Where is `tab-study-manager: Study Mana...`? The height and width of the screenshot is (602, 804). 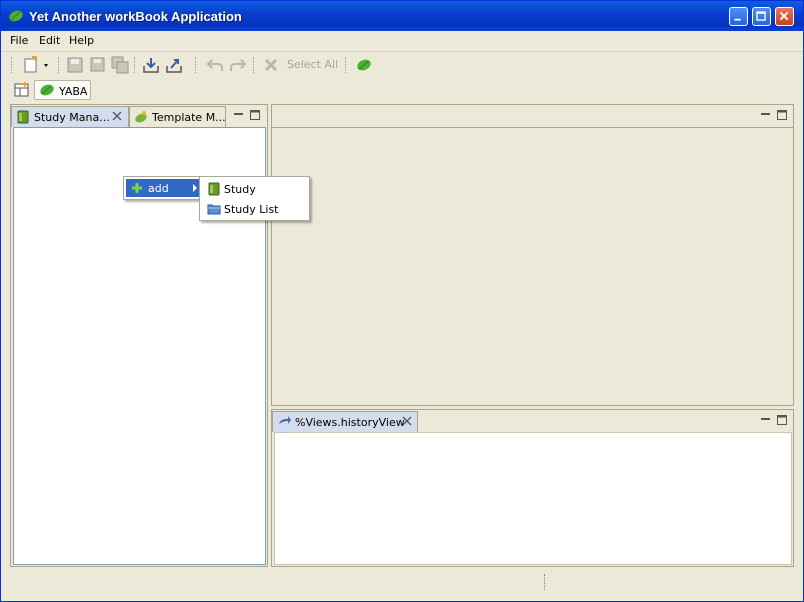
tab-study-manager: Study Mana... is located at coordinates (70, 116).